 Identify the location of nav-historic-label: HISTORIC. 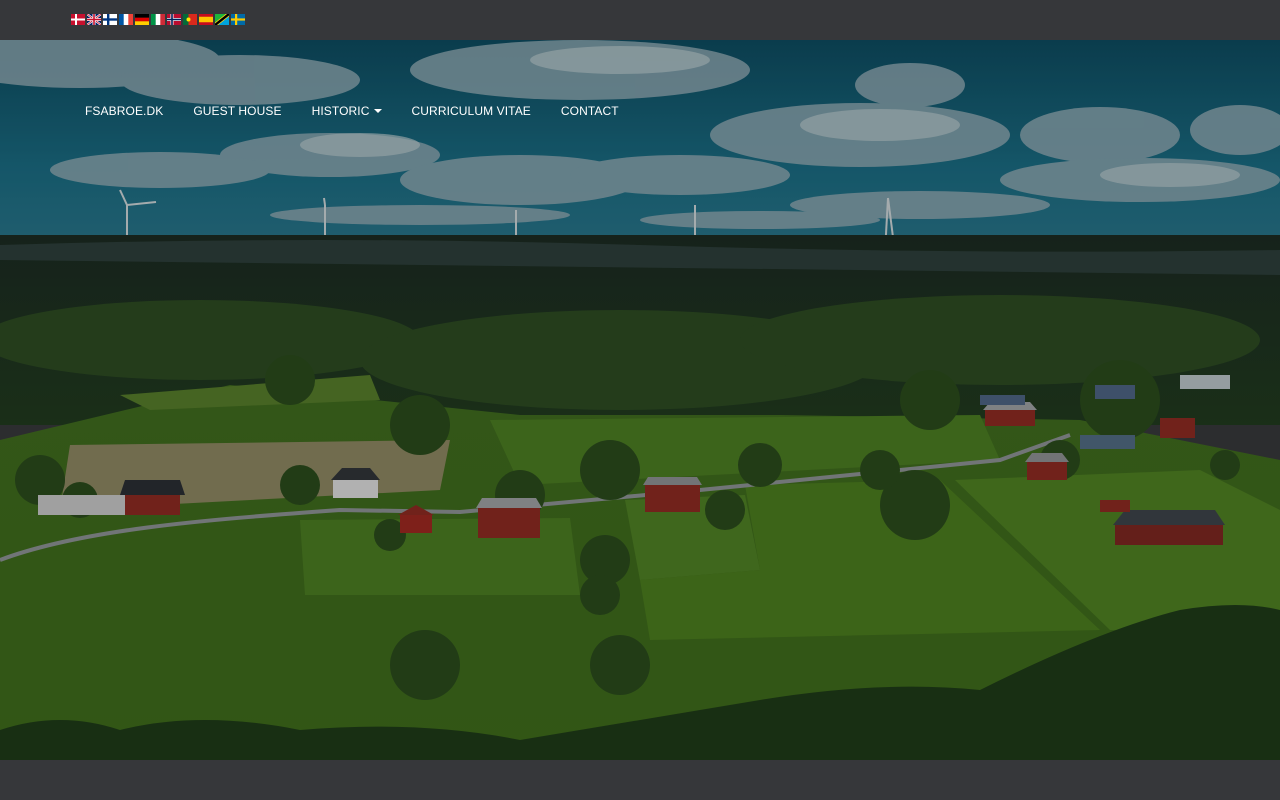
(340, 111).